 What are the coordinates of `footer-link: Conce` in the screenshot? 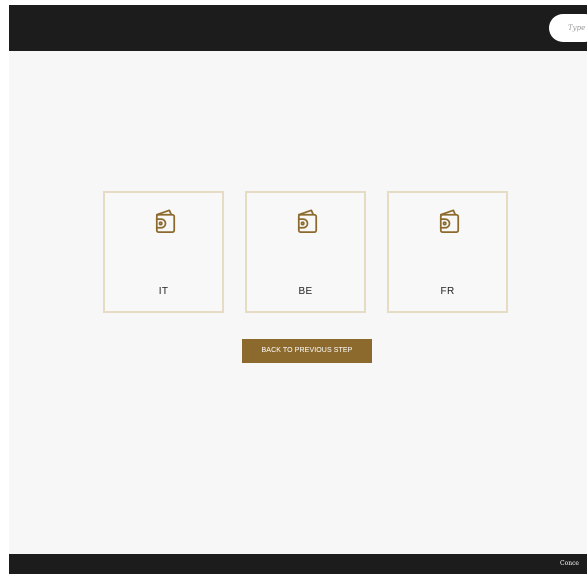 It's located at (573, 564).